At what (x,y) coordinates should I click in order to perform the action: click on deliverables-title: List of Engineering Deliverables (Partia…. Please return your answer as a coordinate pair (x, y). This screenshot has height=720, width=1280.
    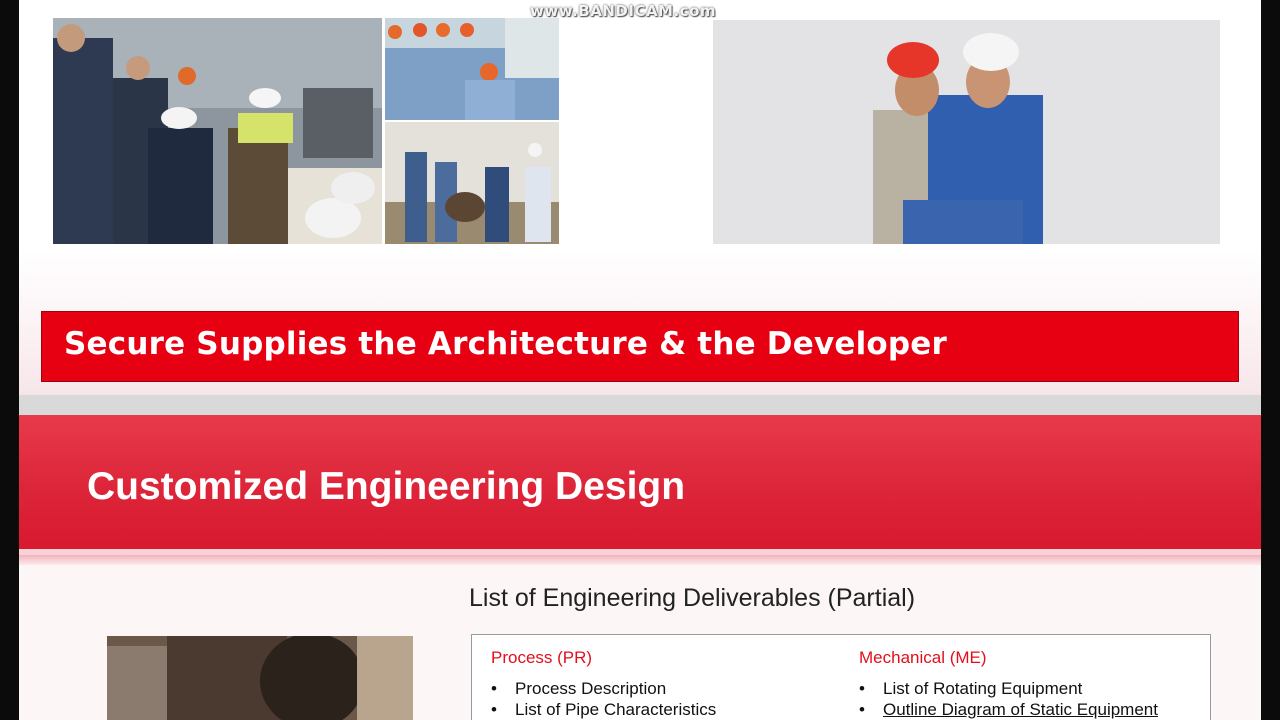
    Looking at the image, I should click on (692, 598).